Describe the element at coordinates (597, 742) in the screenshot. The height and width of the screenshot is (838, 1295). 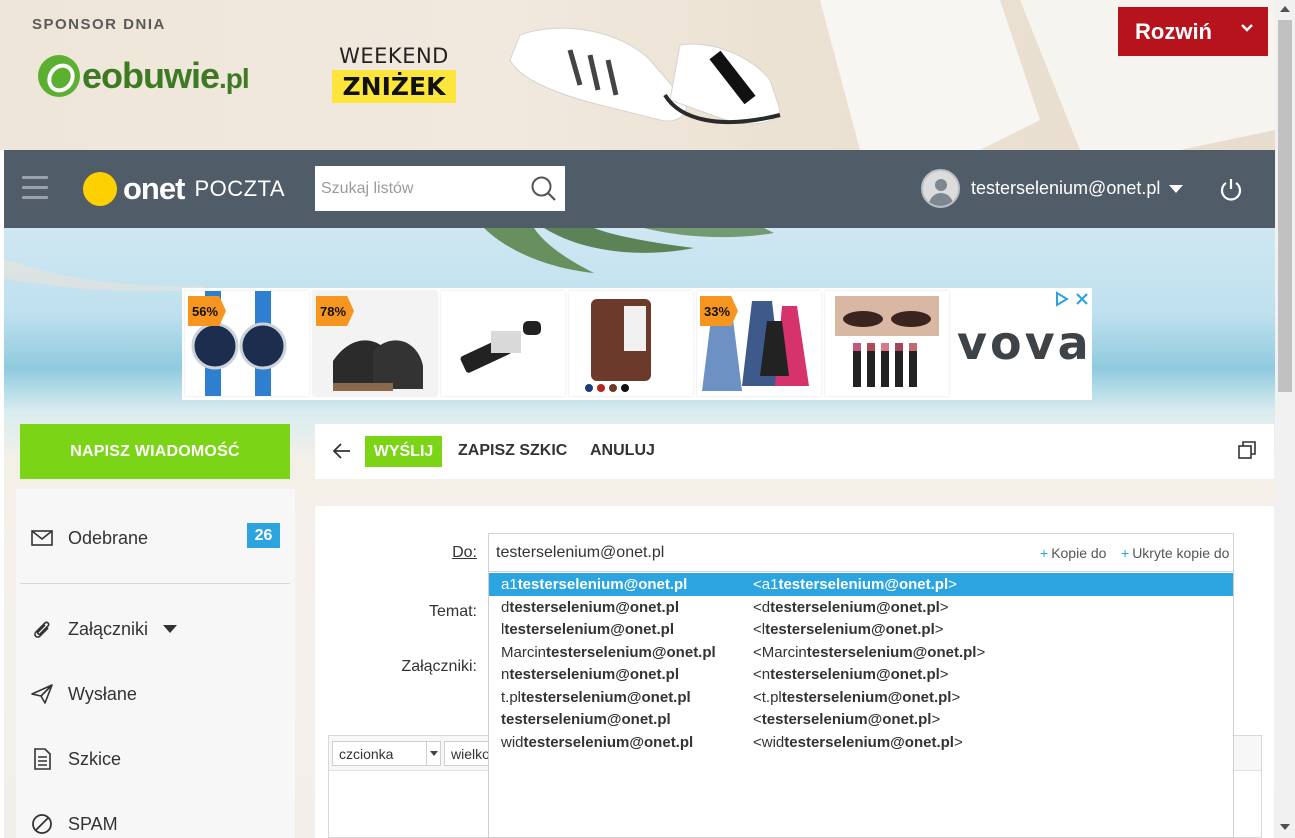
I see `suggestion-name: widtesterselenium@onet.pl` at that location.